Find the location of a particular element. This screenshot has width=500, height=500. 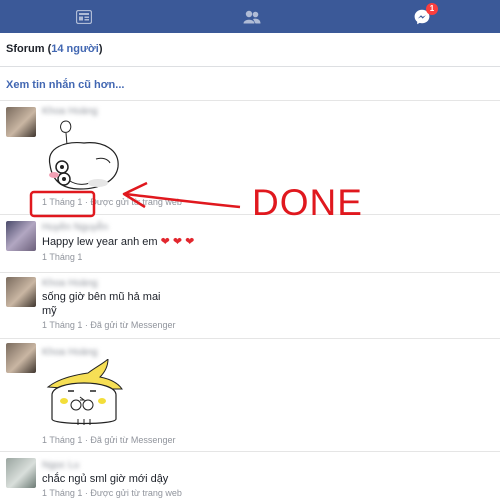

friends-icon is located at coordinates (252, 16).